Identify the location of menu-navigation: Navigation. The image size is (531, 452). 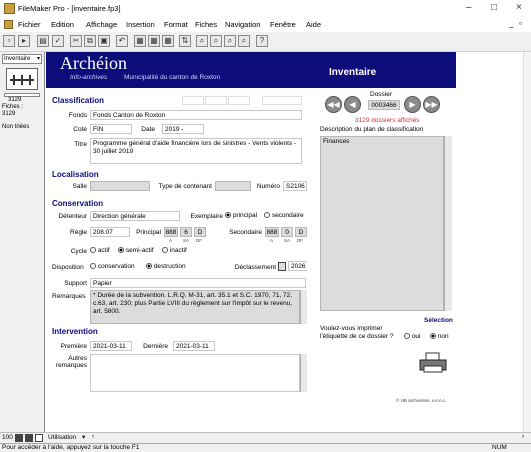
(242, 24).